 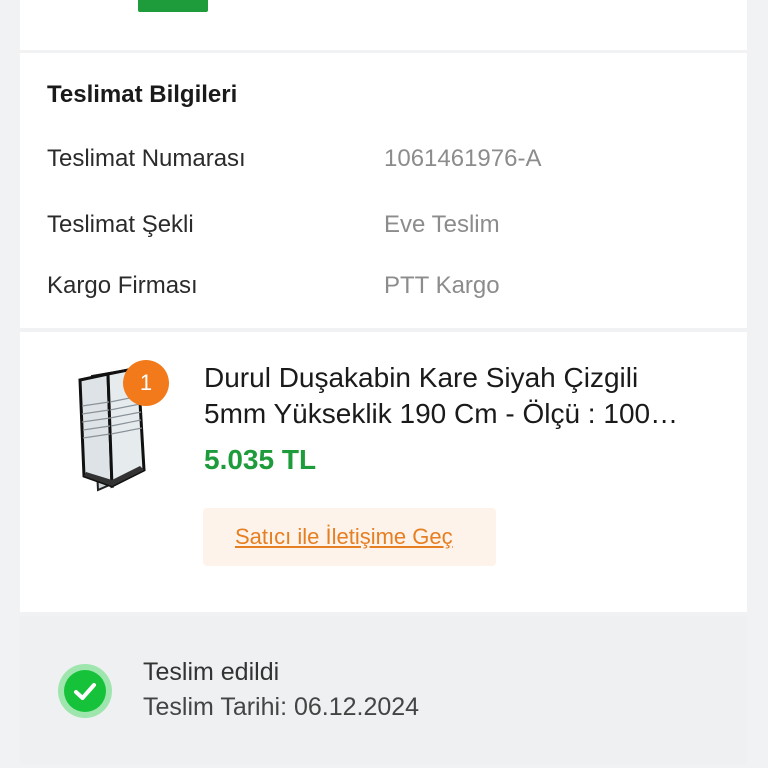 I want to click on delivery-number-value: 1061461976-A, so click(x=463, y=158).